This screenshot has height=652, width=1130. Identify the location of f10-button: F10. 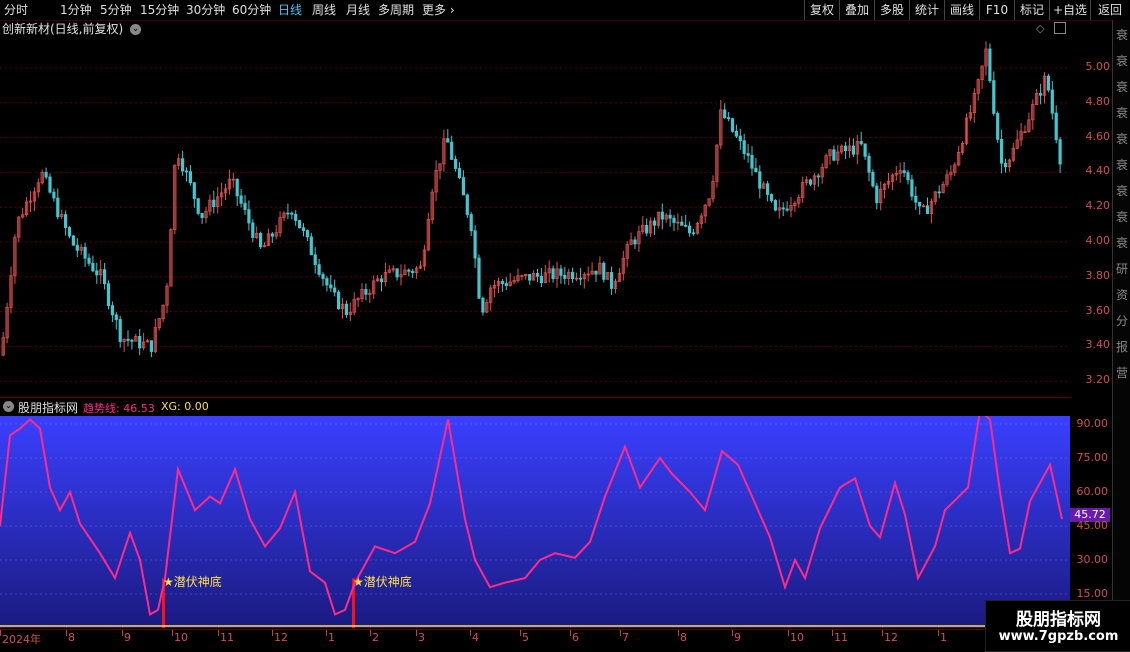
(996, 10).